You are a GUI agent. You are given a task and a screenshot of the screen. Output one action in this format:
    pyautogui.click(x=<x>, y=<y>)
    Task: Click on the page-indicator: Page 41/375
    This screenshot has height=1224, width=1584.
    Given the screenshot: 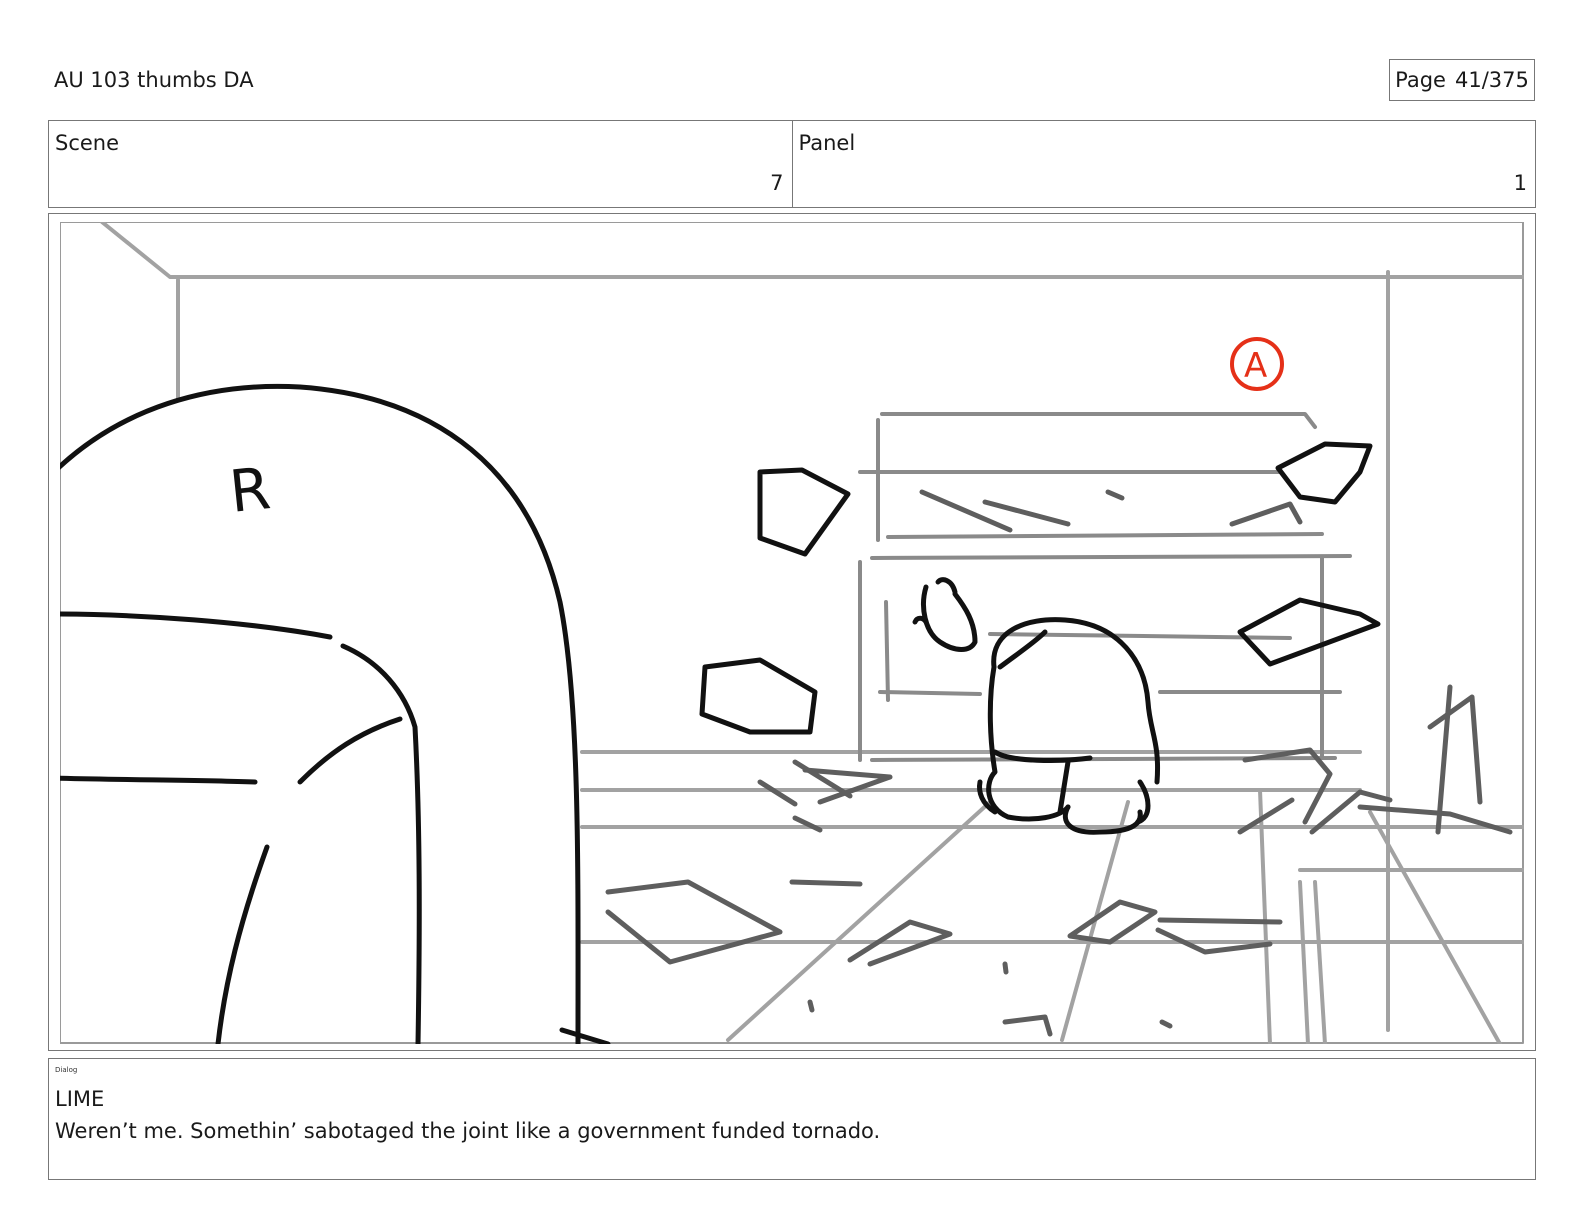 What is the action you would take?
    pyautogui.click(x=1462, y=80)
    